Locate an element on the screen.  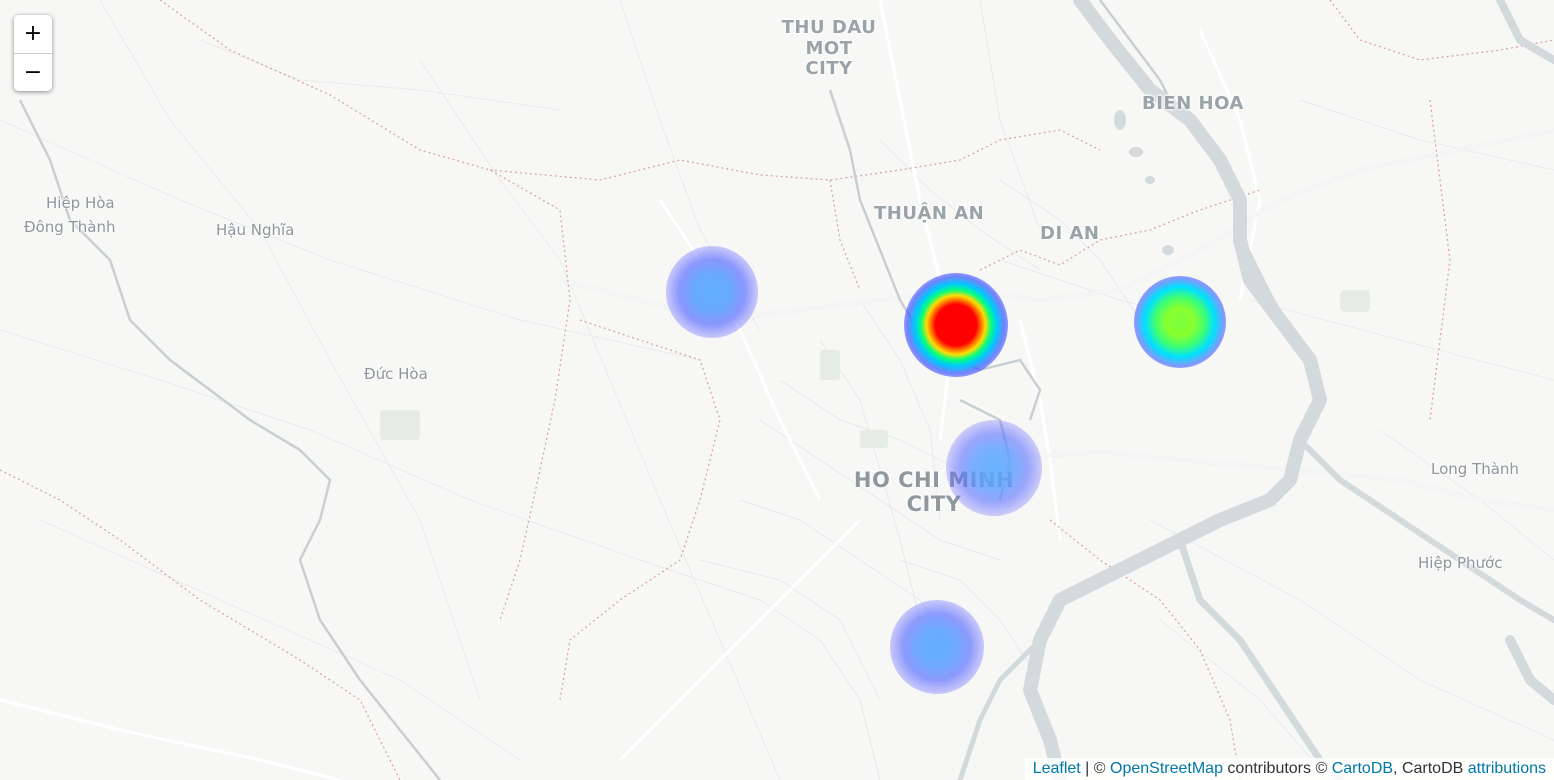
leaflet-link: Leaflet is located at coordinates (1057, 768).